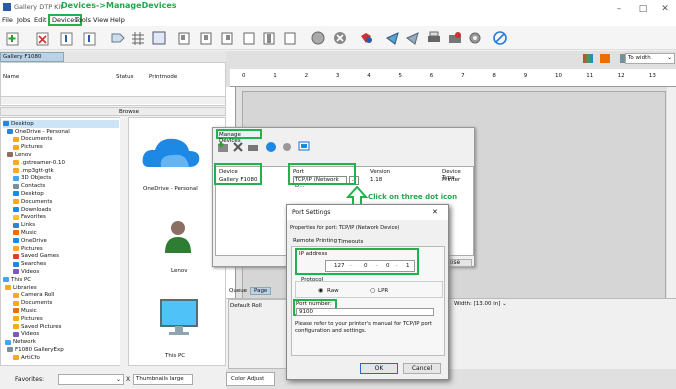 This screenshot has height=389, width=676. Describe the element at coordinates (184, 38) in the screenshot. I see `align-left-icon` at that location.